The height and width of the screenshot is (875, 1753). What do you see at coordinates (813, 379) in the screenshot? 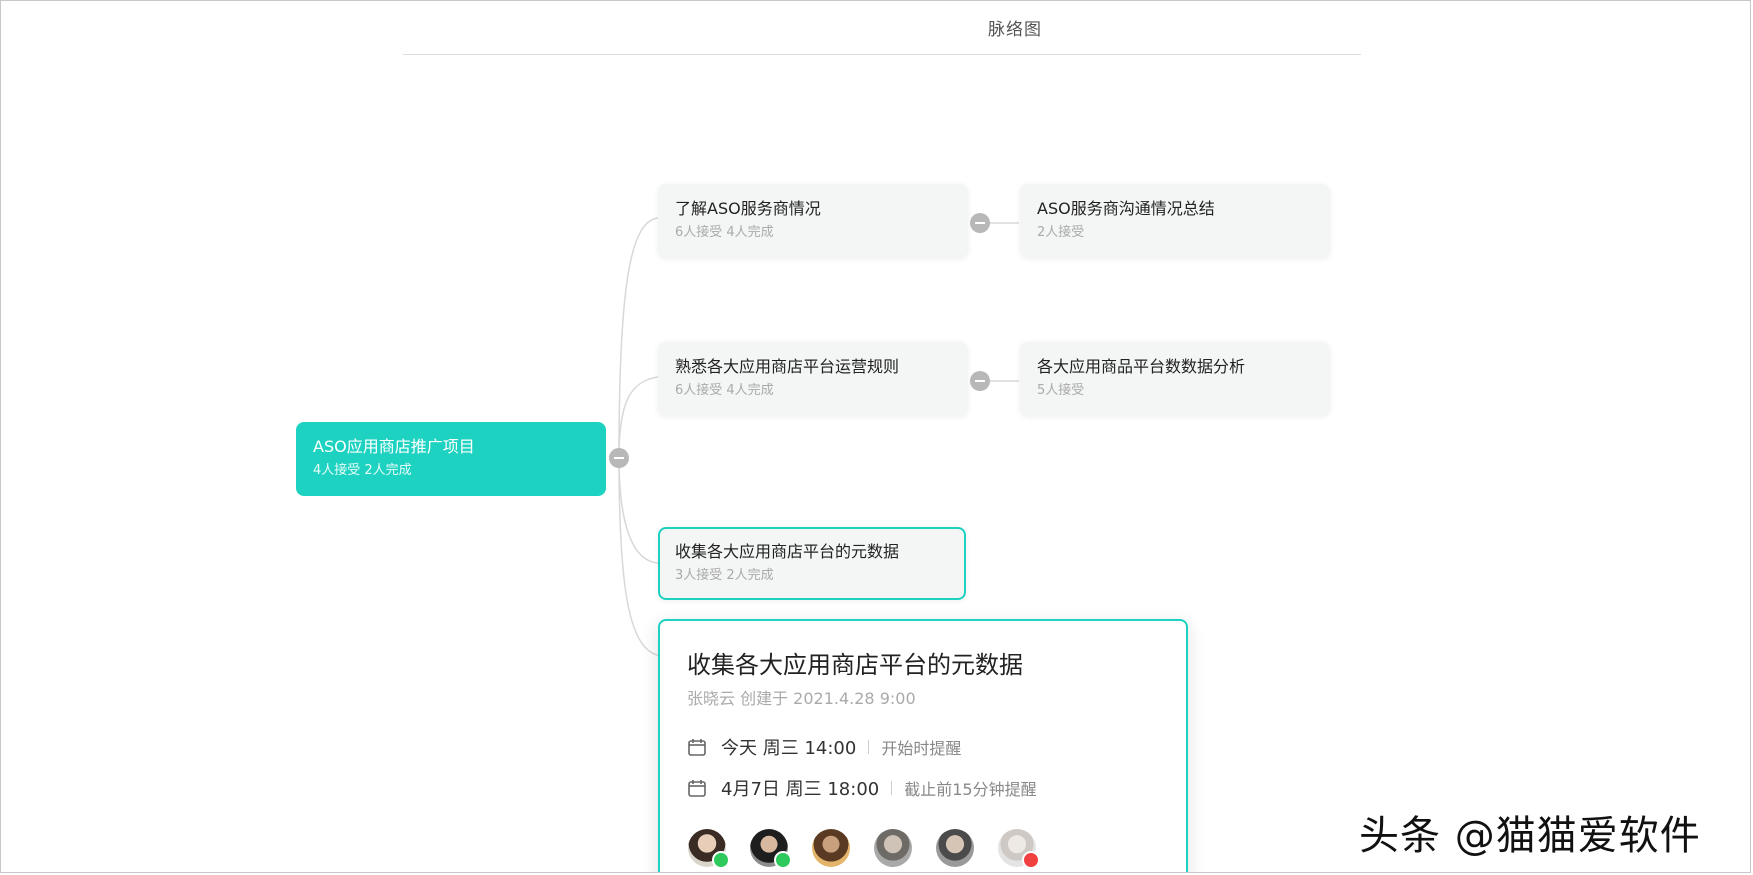
I see `branch-node-2: 熟悉各大应用商店平台运营规则 6人接受 4人完成` at bounding box center [813, 379].